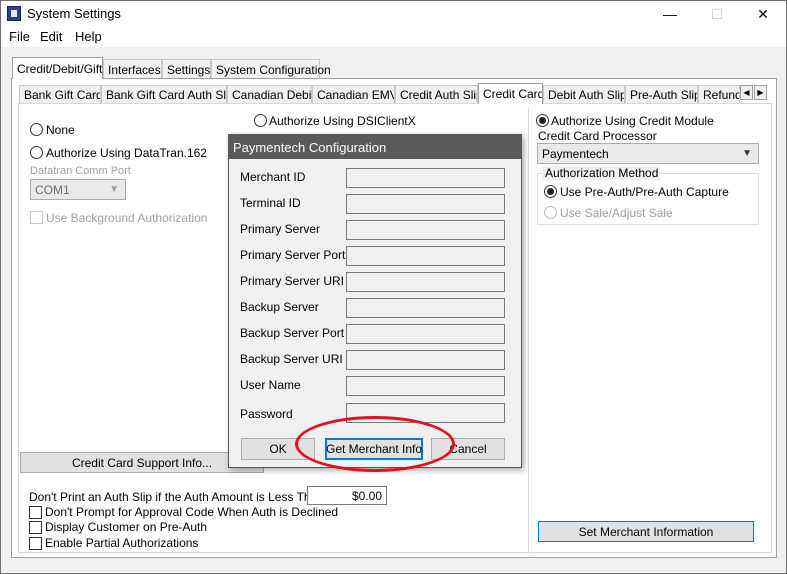 Image resolution: width=787 pixels, height=574 pixels. Describe the element at coordinates (122, 543) in the screenshot. I see `partial-auth-label: Enable Partial Authorizations` at that location.